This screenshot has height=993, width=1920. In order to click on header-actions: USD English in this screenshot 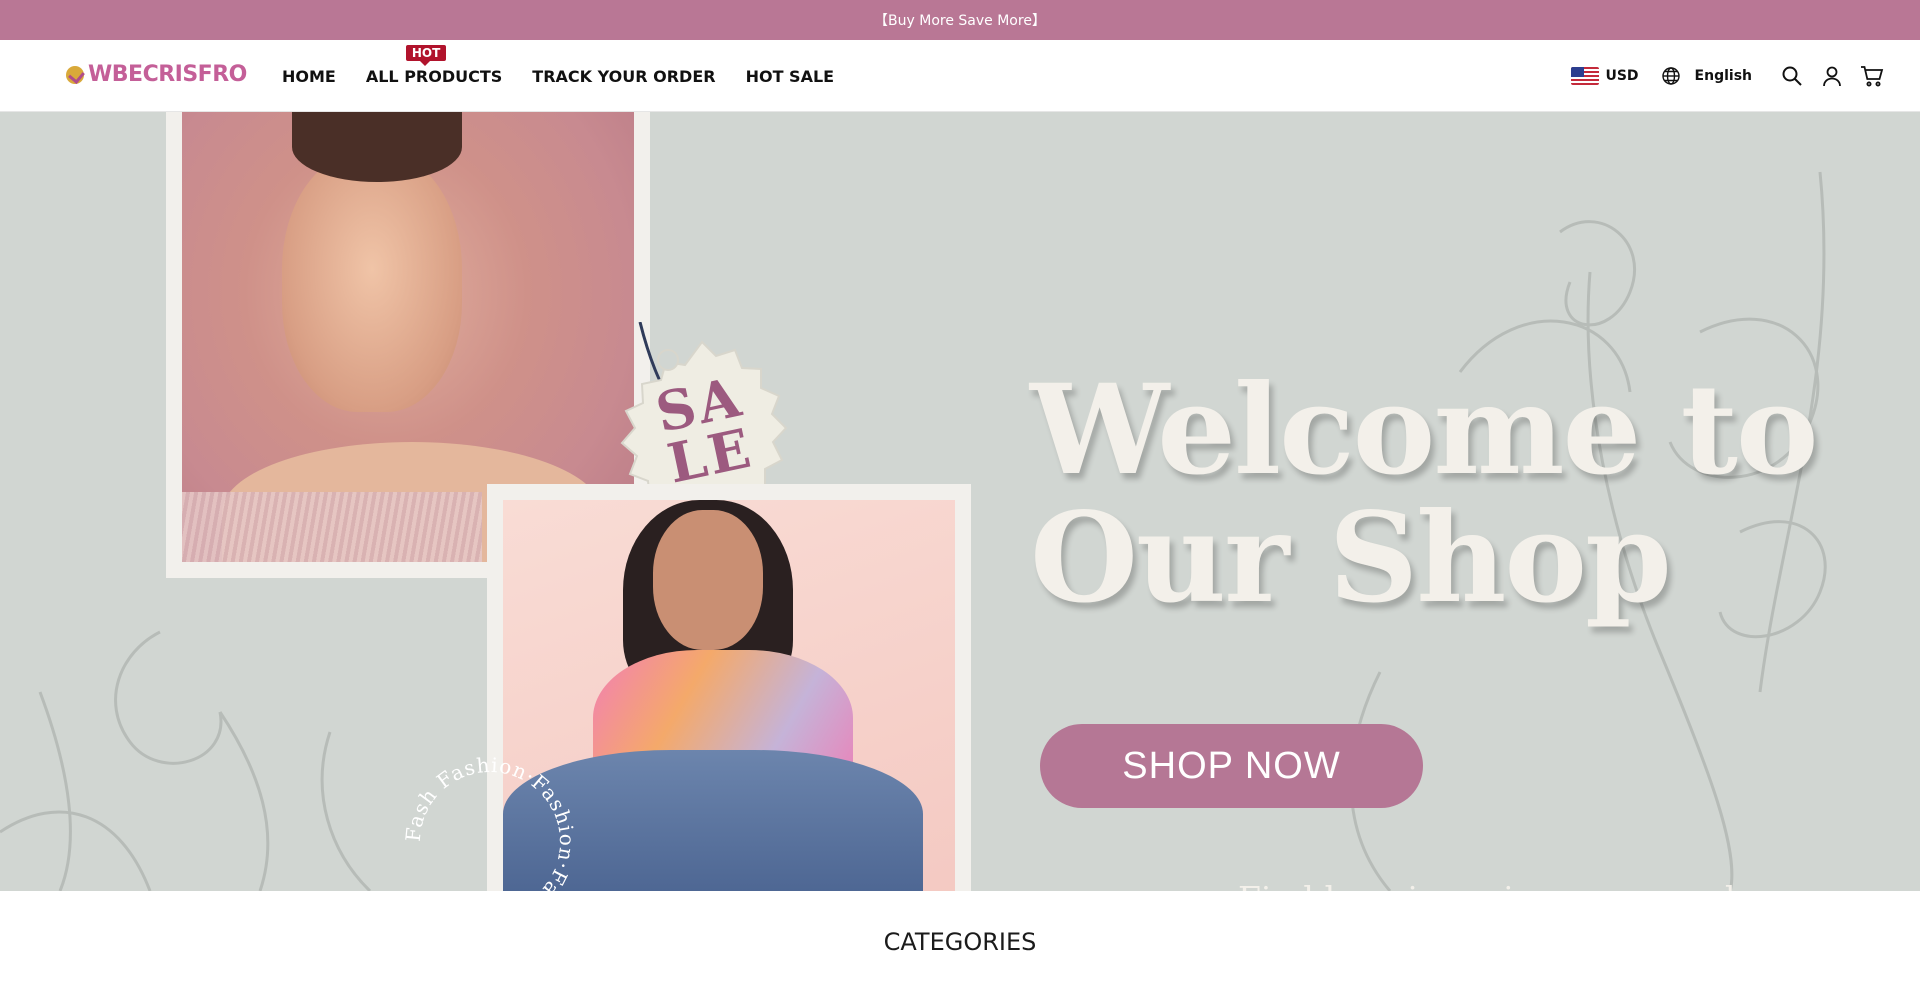, I will do `click(1731, 76)`.